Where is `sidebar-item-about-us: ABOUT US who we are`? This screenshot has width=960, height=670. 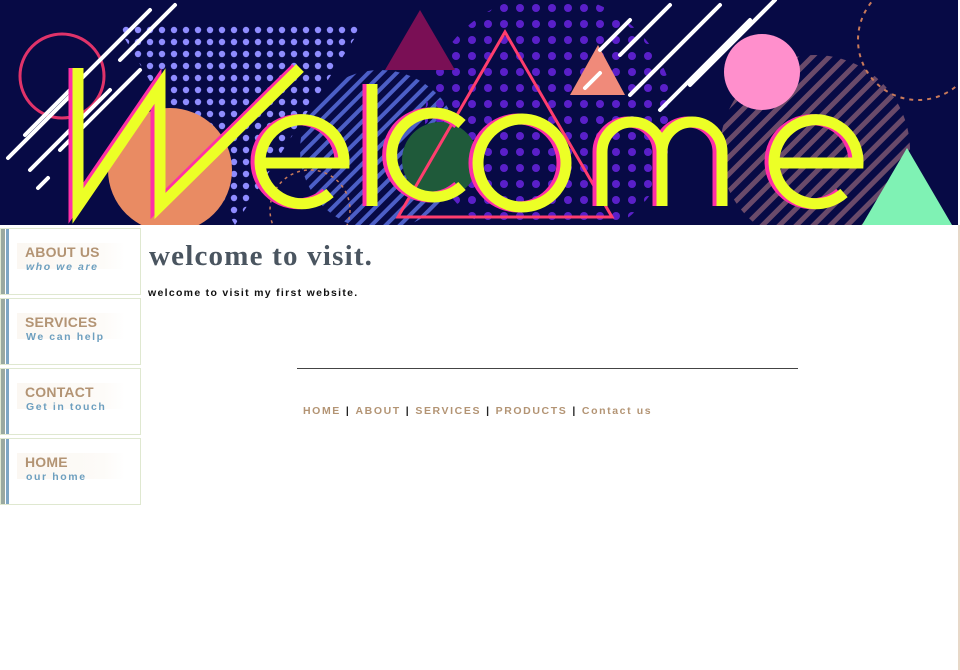 sidebar-item-about-us: ABOUT US who we are is located at coordinates (70, 261).